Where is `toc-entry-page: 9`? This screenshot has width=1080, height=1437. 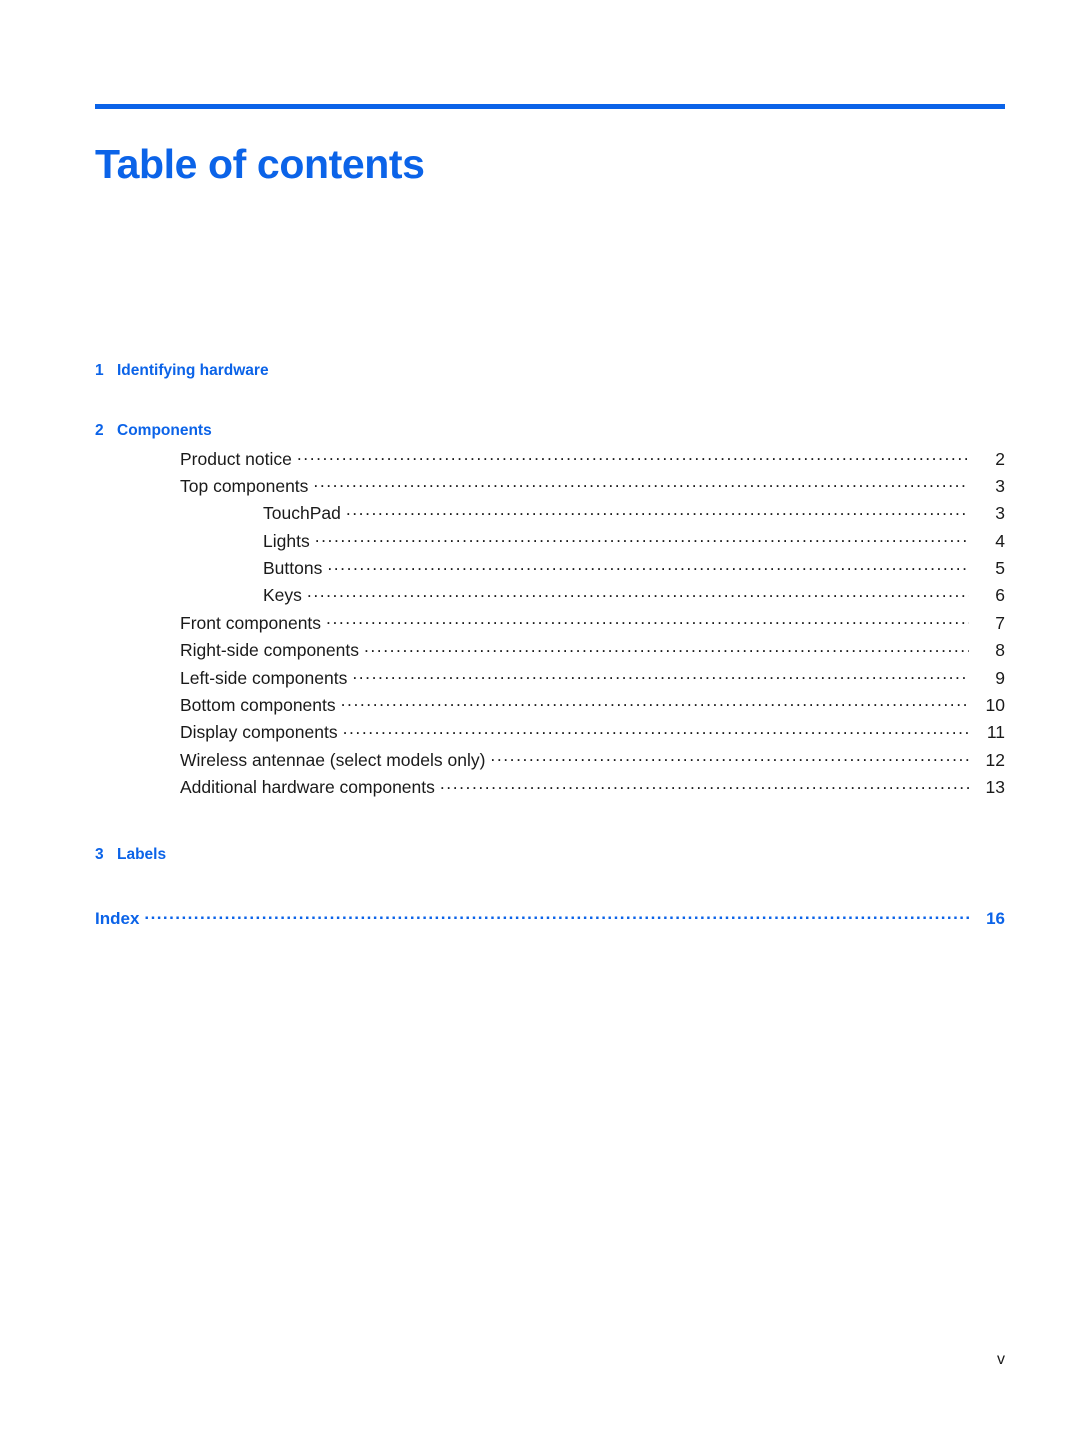 toc-entry-page: 9 is located at coordinates (1000, 677).